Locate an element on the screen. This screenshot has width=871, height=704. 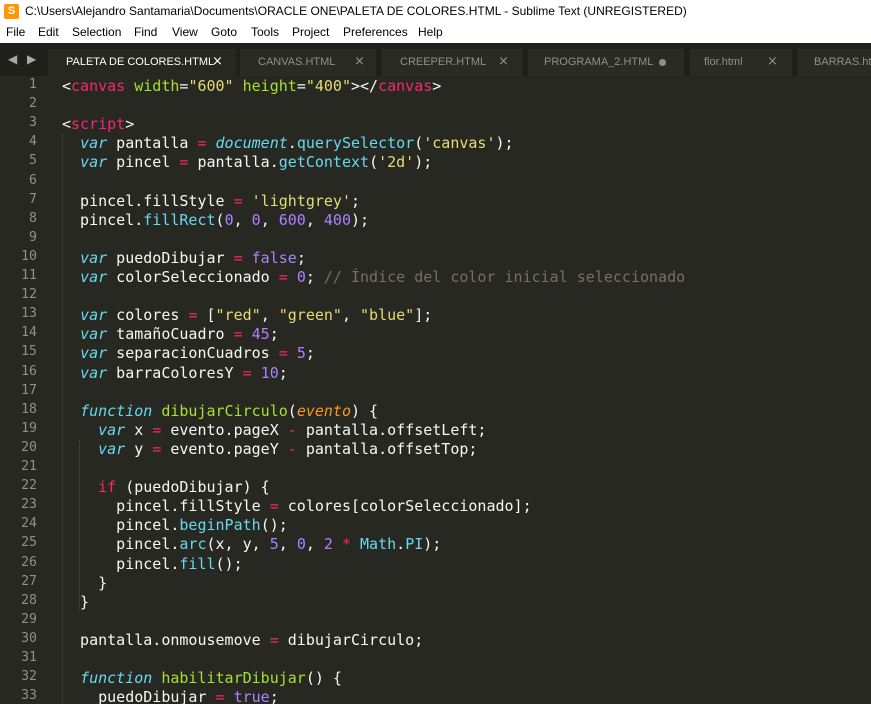
code-token: habilitarDibujar is located at coordinates (233, 678).